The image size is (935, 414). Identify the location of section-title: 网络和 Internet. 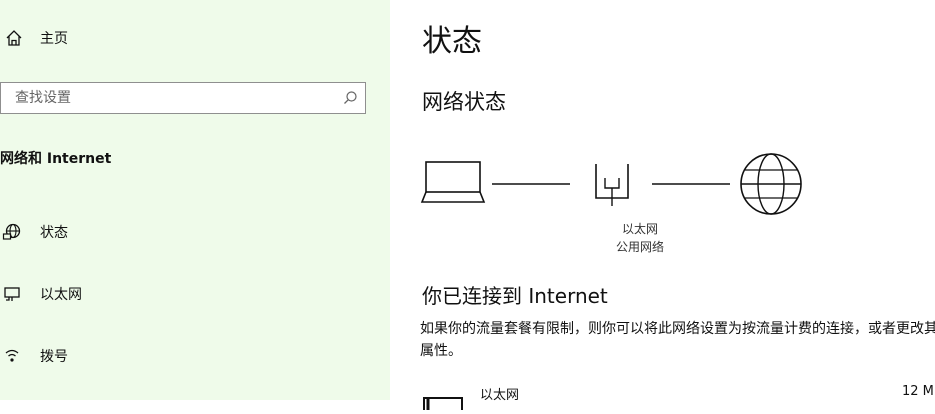
(56, 159).